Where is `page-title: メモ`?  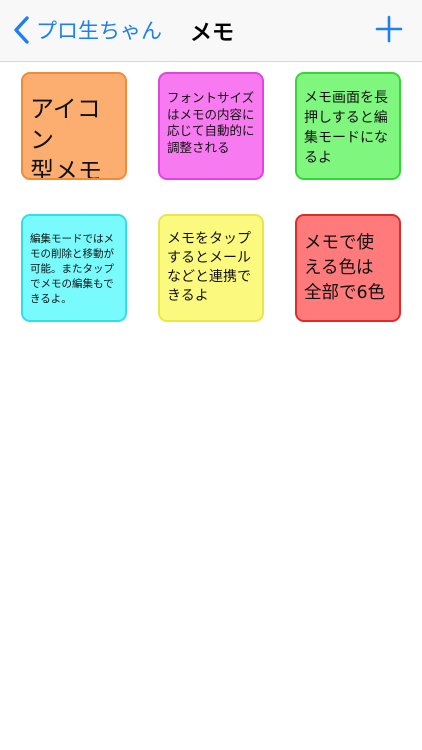 page-title: メモ is located at coordinates (212, 33).